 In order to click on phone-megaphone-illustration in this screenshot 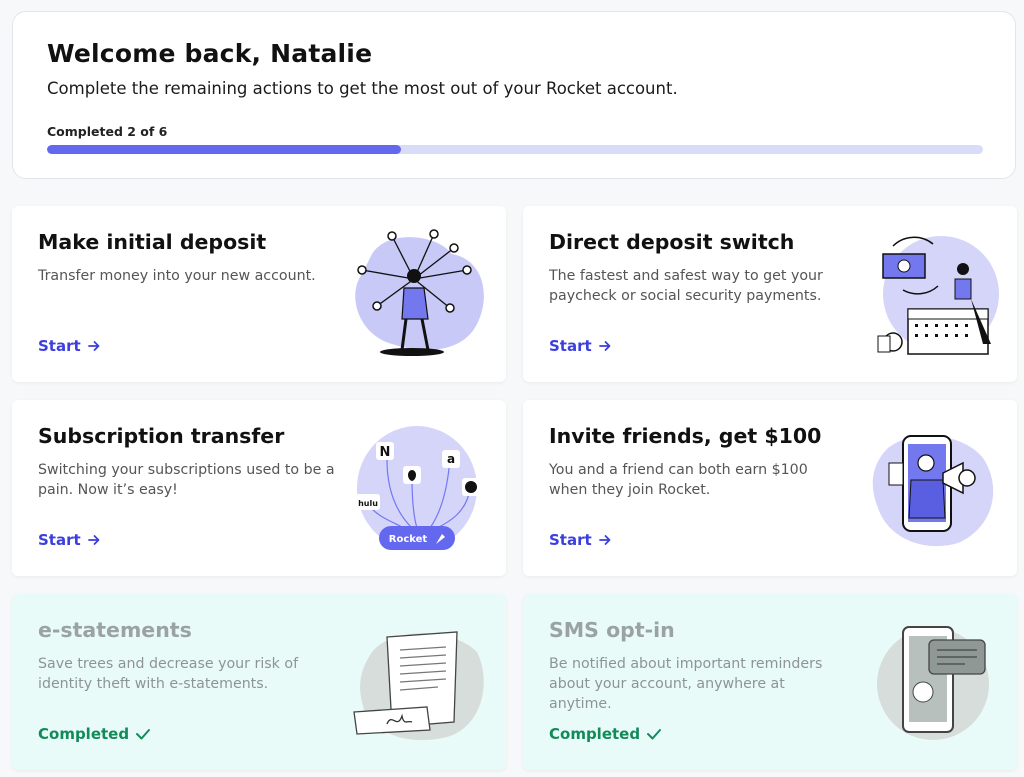, I will do `click(933, 491)`.